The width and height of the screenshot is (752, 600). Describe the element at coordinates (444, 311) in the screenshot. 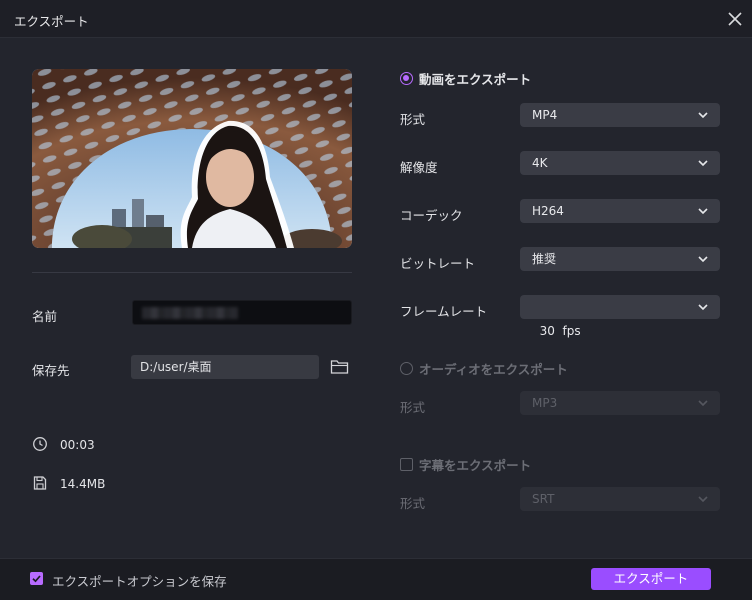

I see `framerate-label: フレームレート` at that location.